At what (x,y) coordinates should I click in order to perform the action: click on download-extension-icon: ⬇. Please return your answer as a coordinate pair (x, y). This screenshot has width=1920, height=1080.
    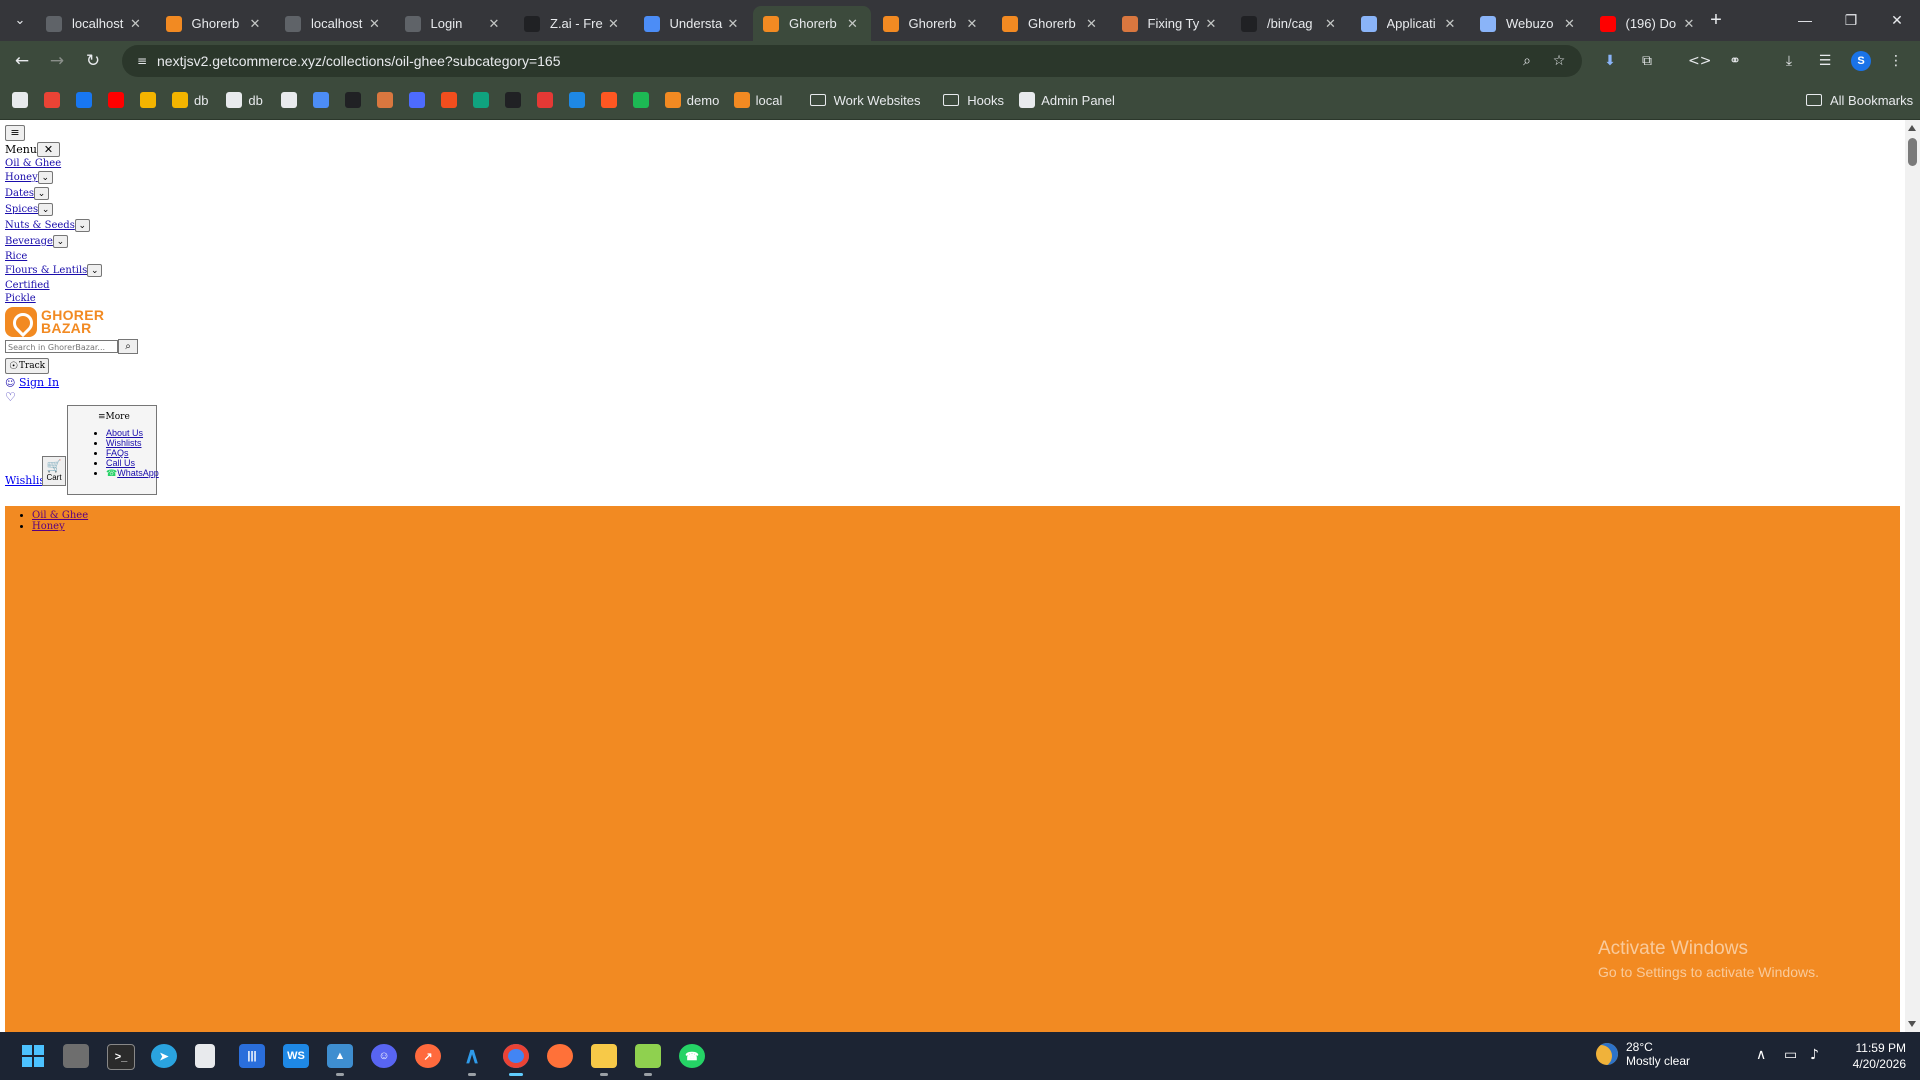
    Looking at the image, I should click on (1610, 61).